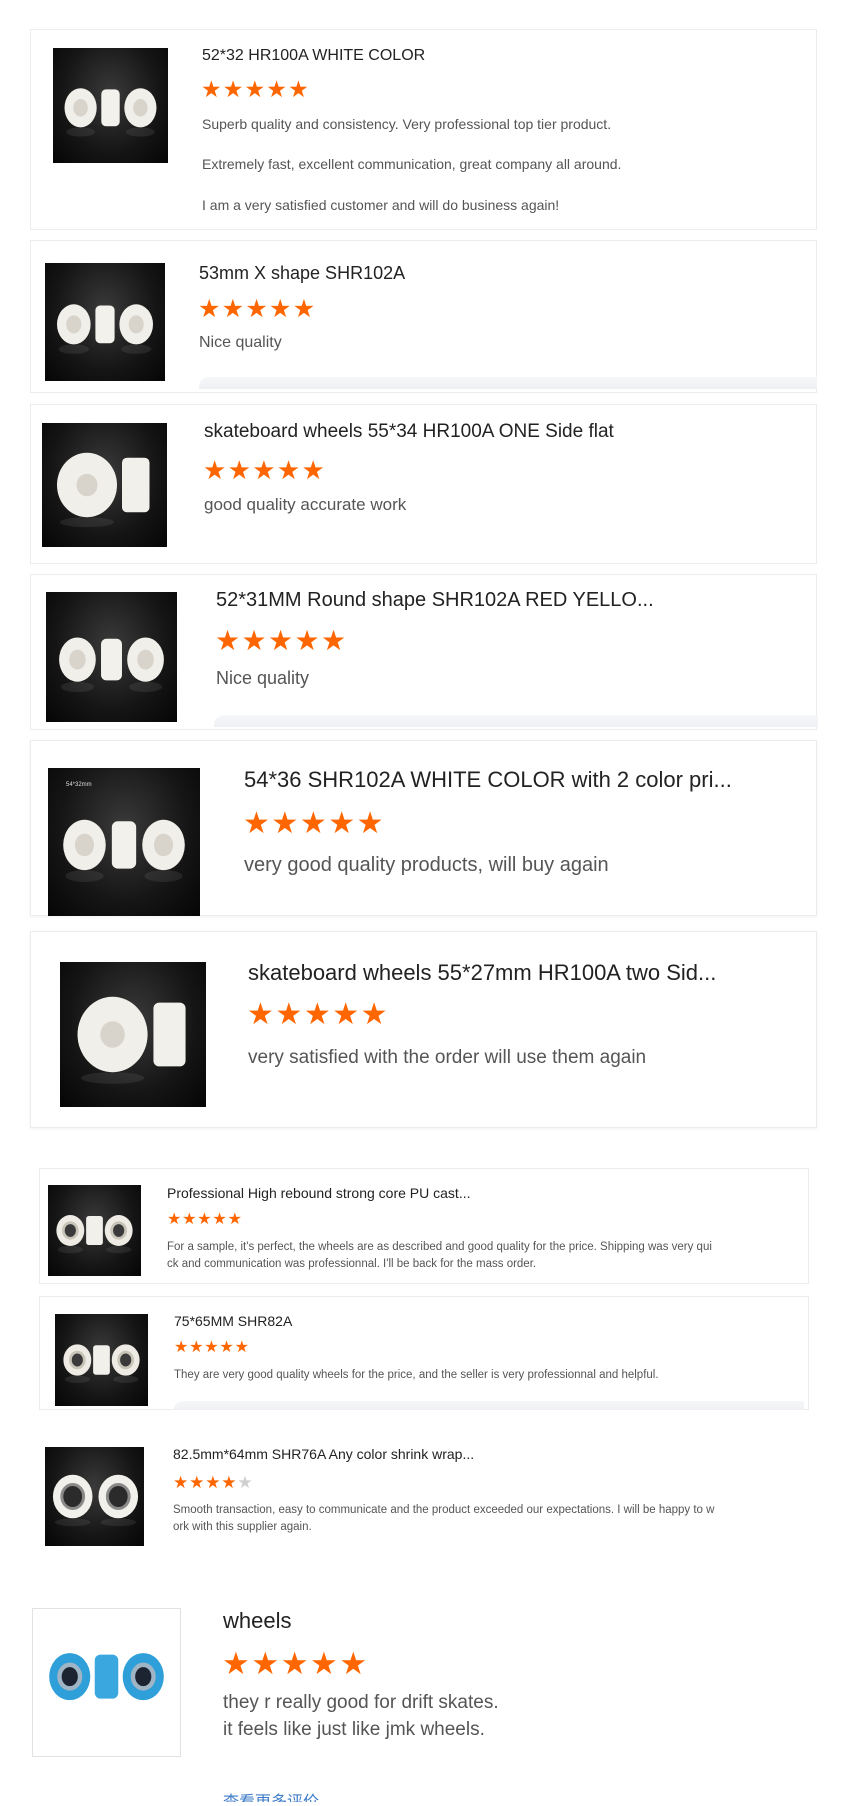 The width and height of the screenshot is (847, 1806). I want to click on star-empty-icon: ★, so click(245, 1482).